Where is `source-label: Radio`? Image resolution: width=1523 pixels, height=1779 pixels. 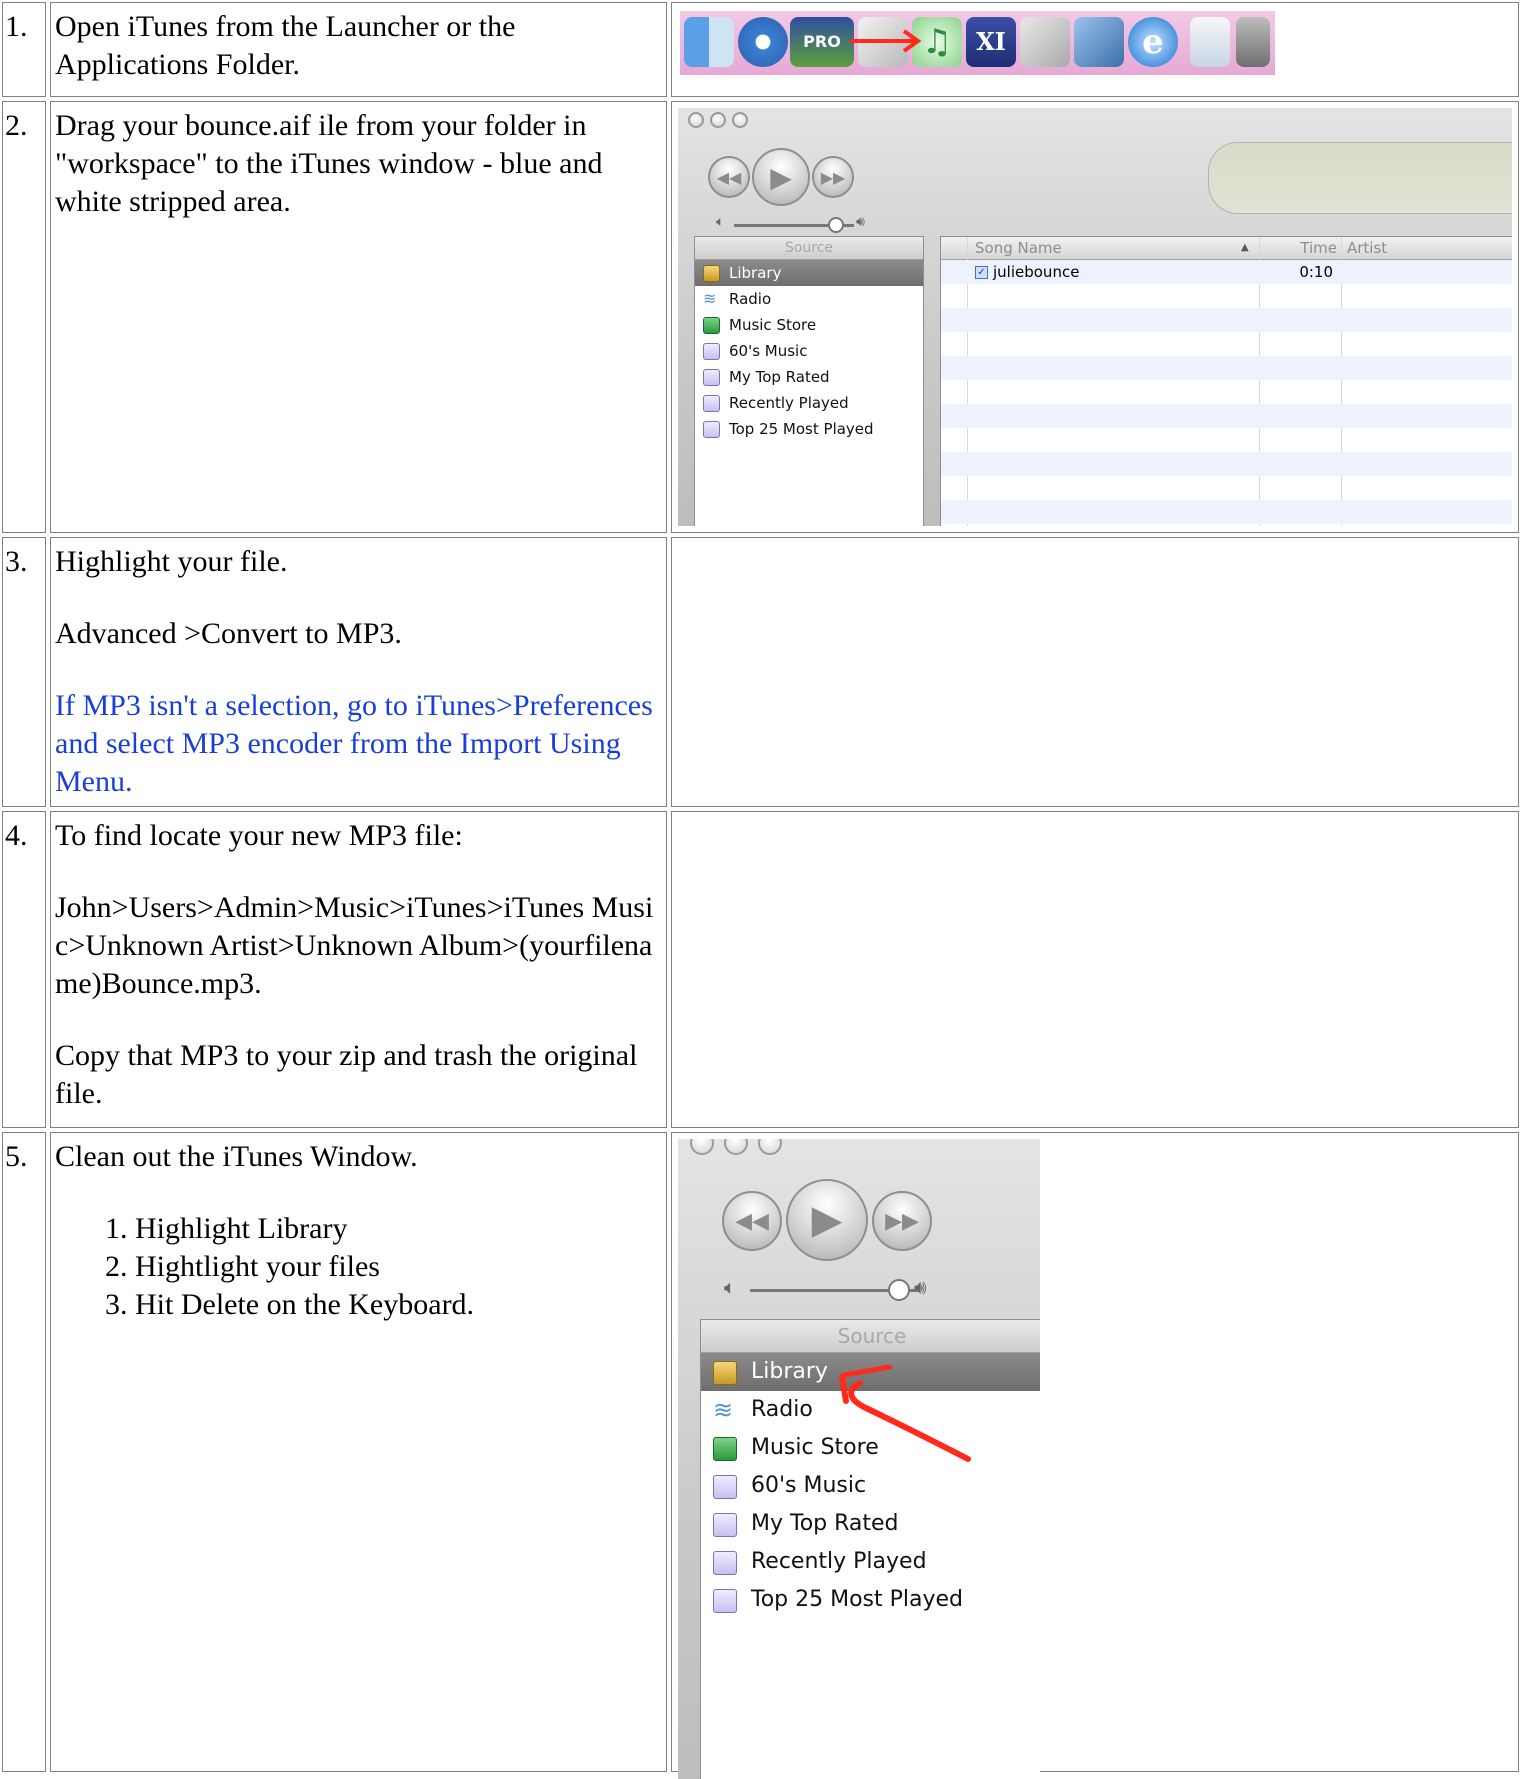
source-label: Radio is located at coordinates (750, 299).